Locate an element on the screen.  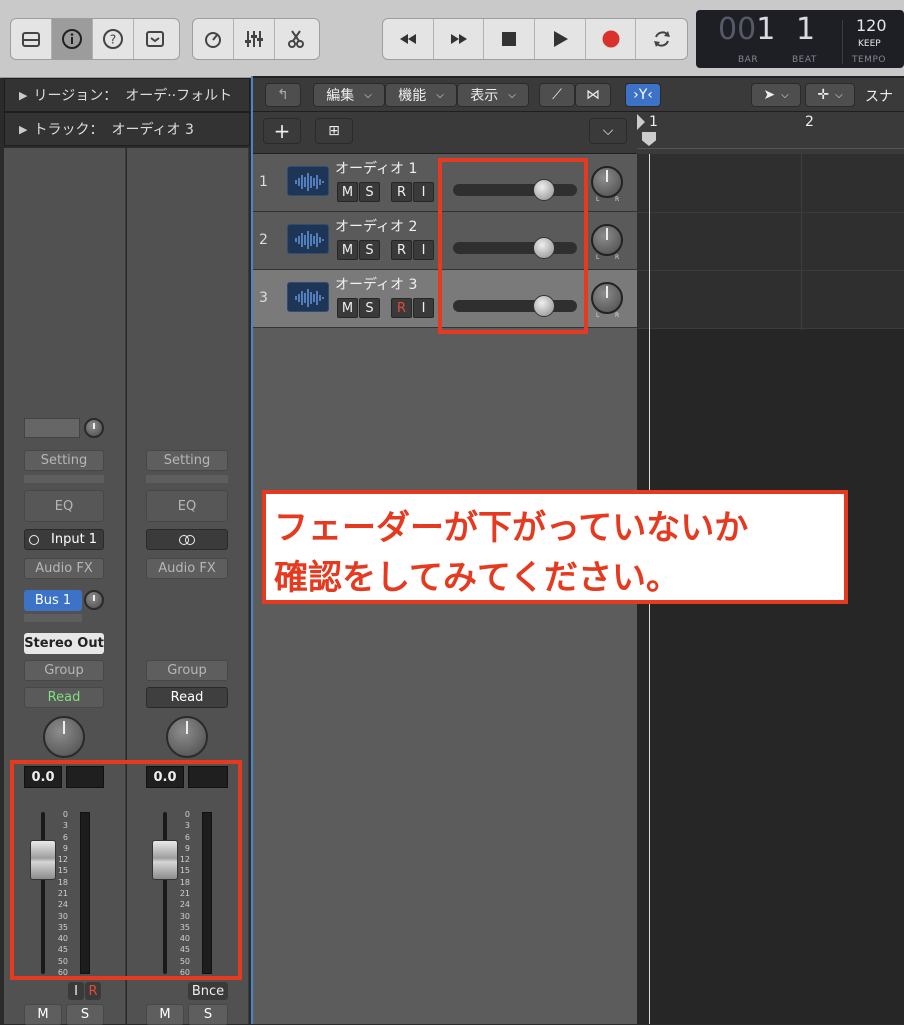
record-icon is located at coordinates (611, 39).